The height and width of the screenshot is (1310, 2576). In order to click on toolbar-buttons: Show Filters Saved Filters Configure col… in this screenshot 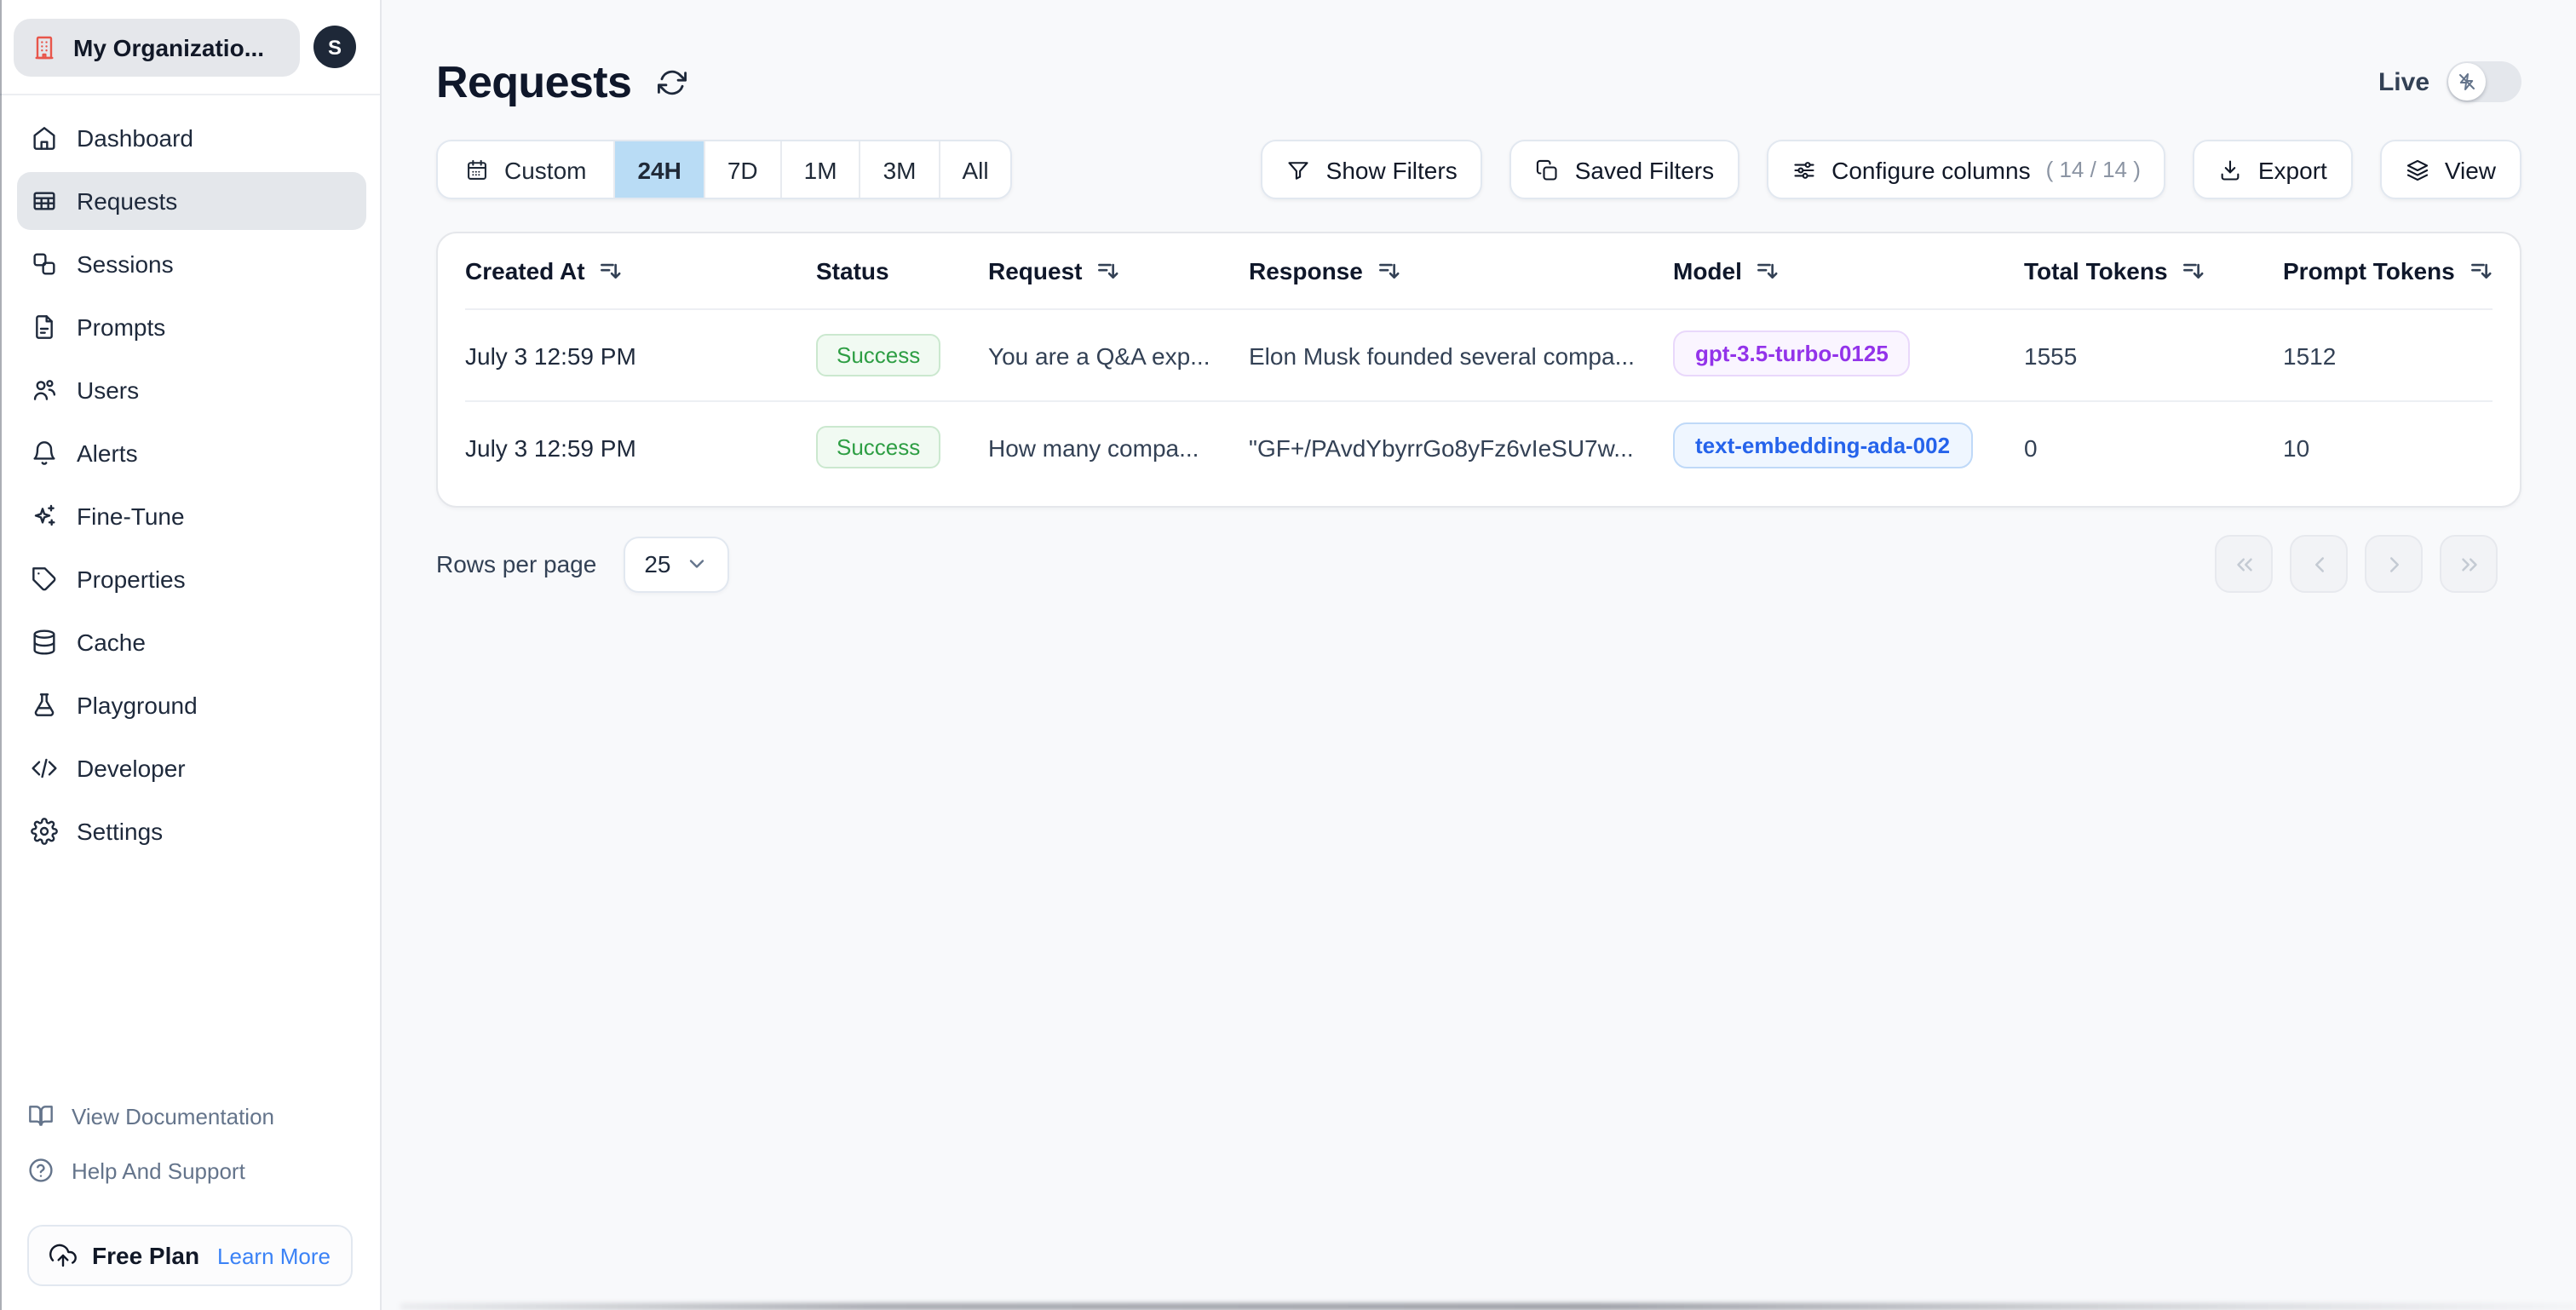, I will do `click(1891, 169)`.